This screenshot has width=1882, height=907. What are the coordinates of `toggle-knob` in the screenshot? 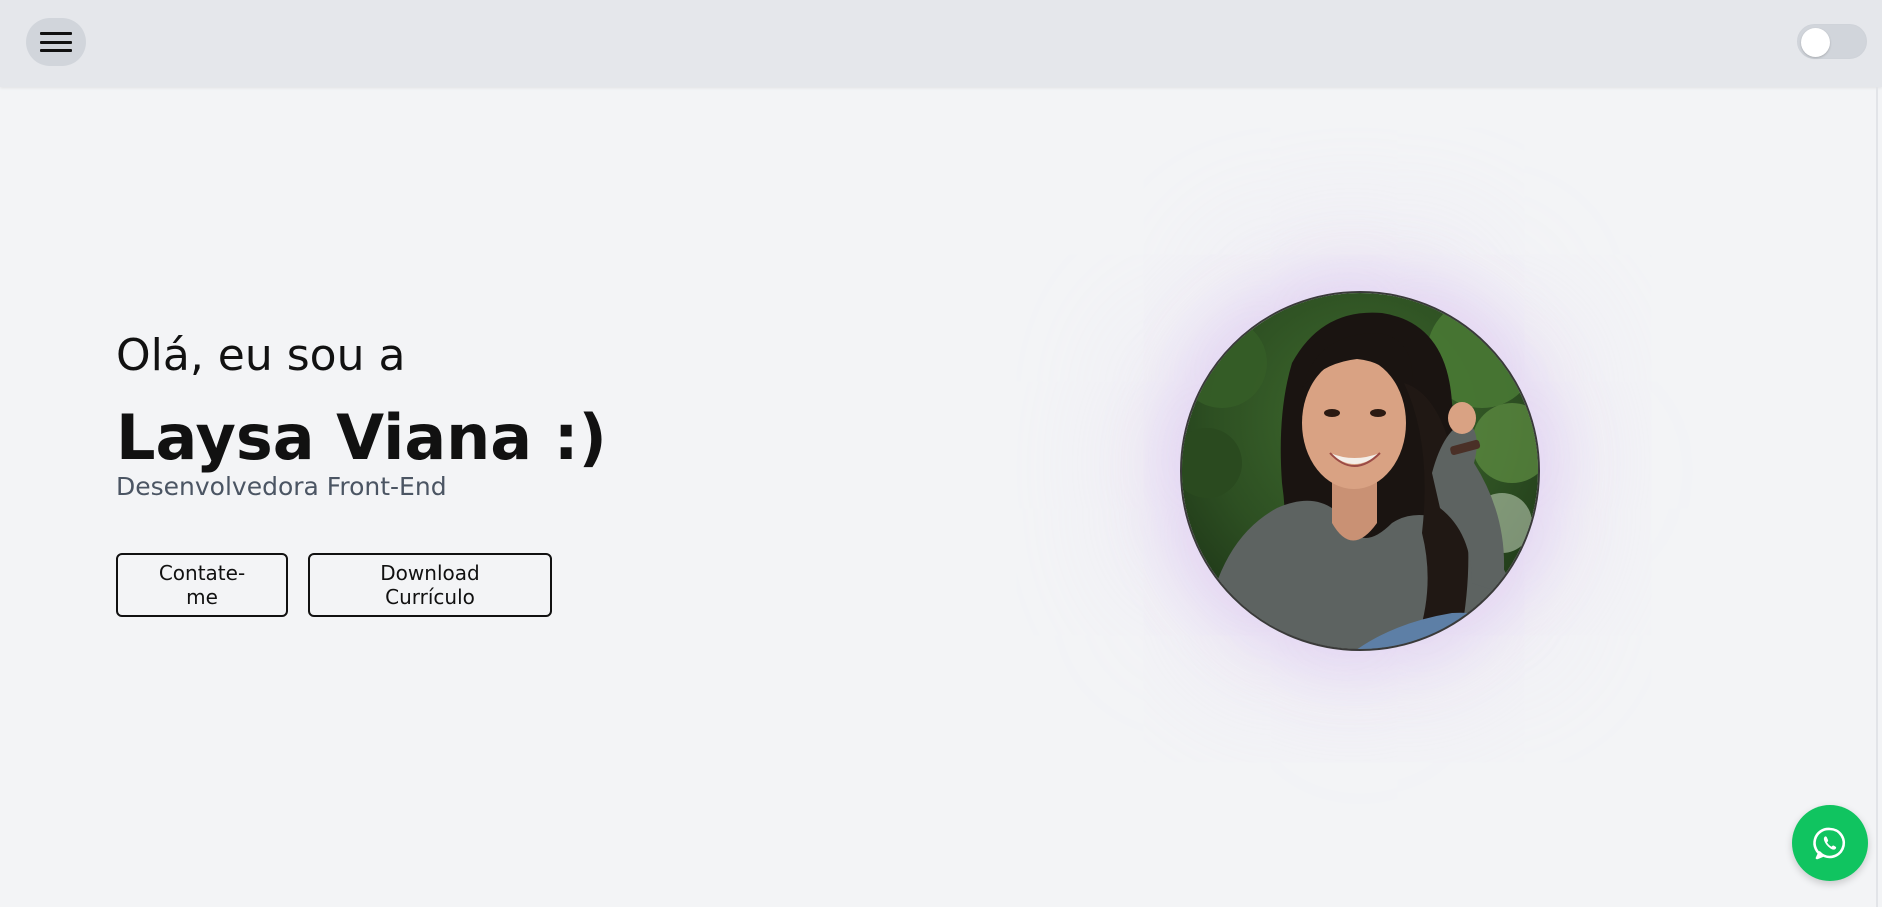 It's located at (1815, 42).